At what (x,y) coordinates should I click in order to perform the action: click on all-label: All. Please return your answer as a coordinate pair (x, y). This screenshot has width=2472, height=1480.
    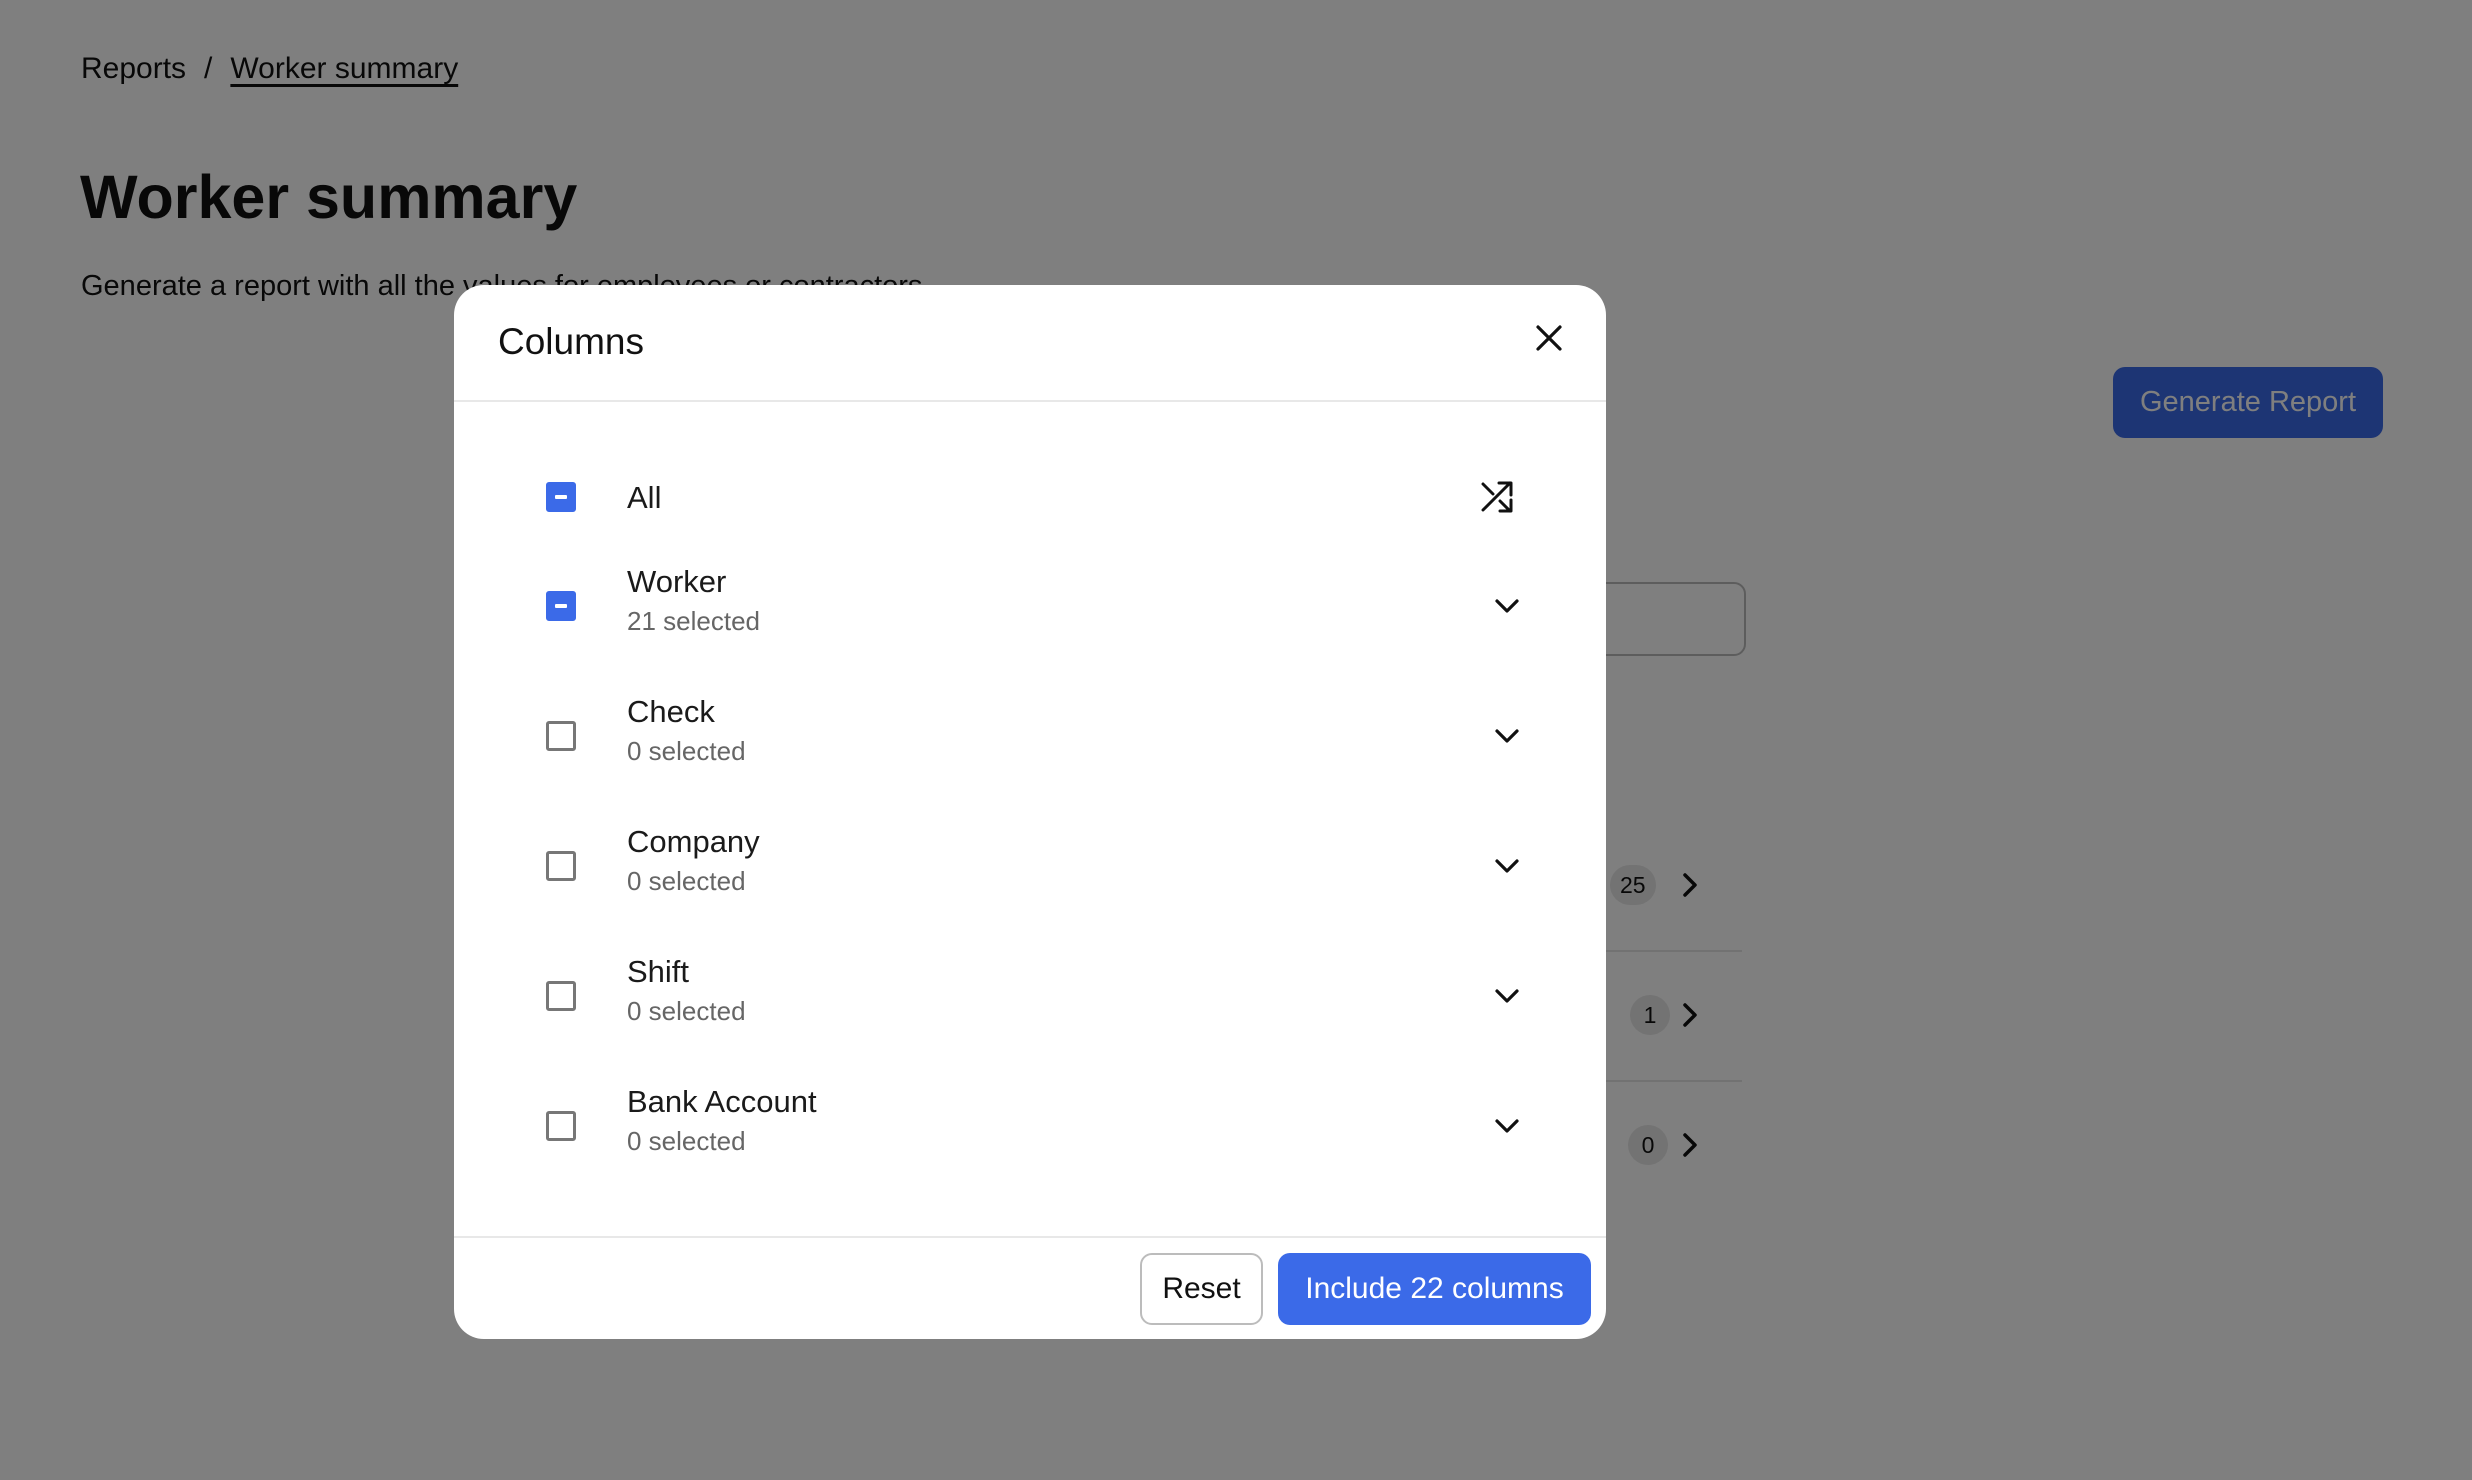
    Looking at the image, I should click on (644, 497).